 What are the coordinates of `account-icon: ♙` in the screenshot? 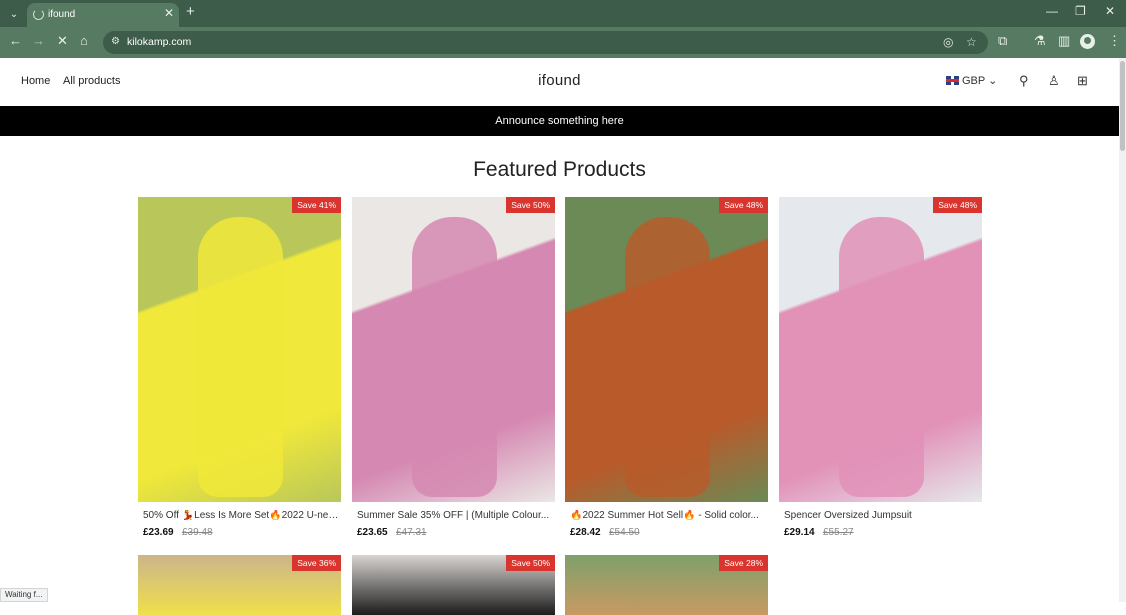 It's located at (1054, 81).